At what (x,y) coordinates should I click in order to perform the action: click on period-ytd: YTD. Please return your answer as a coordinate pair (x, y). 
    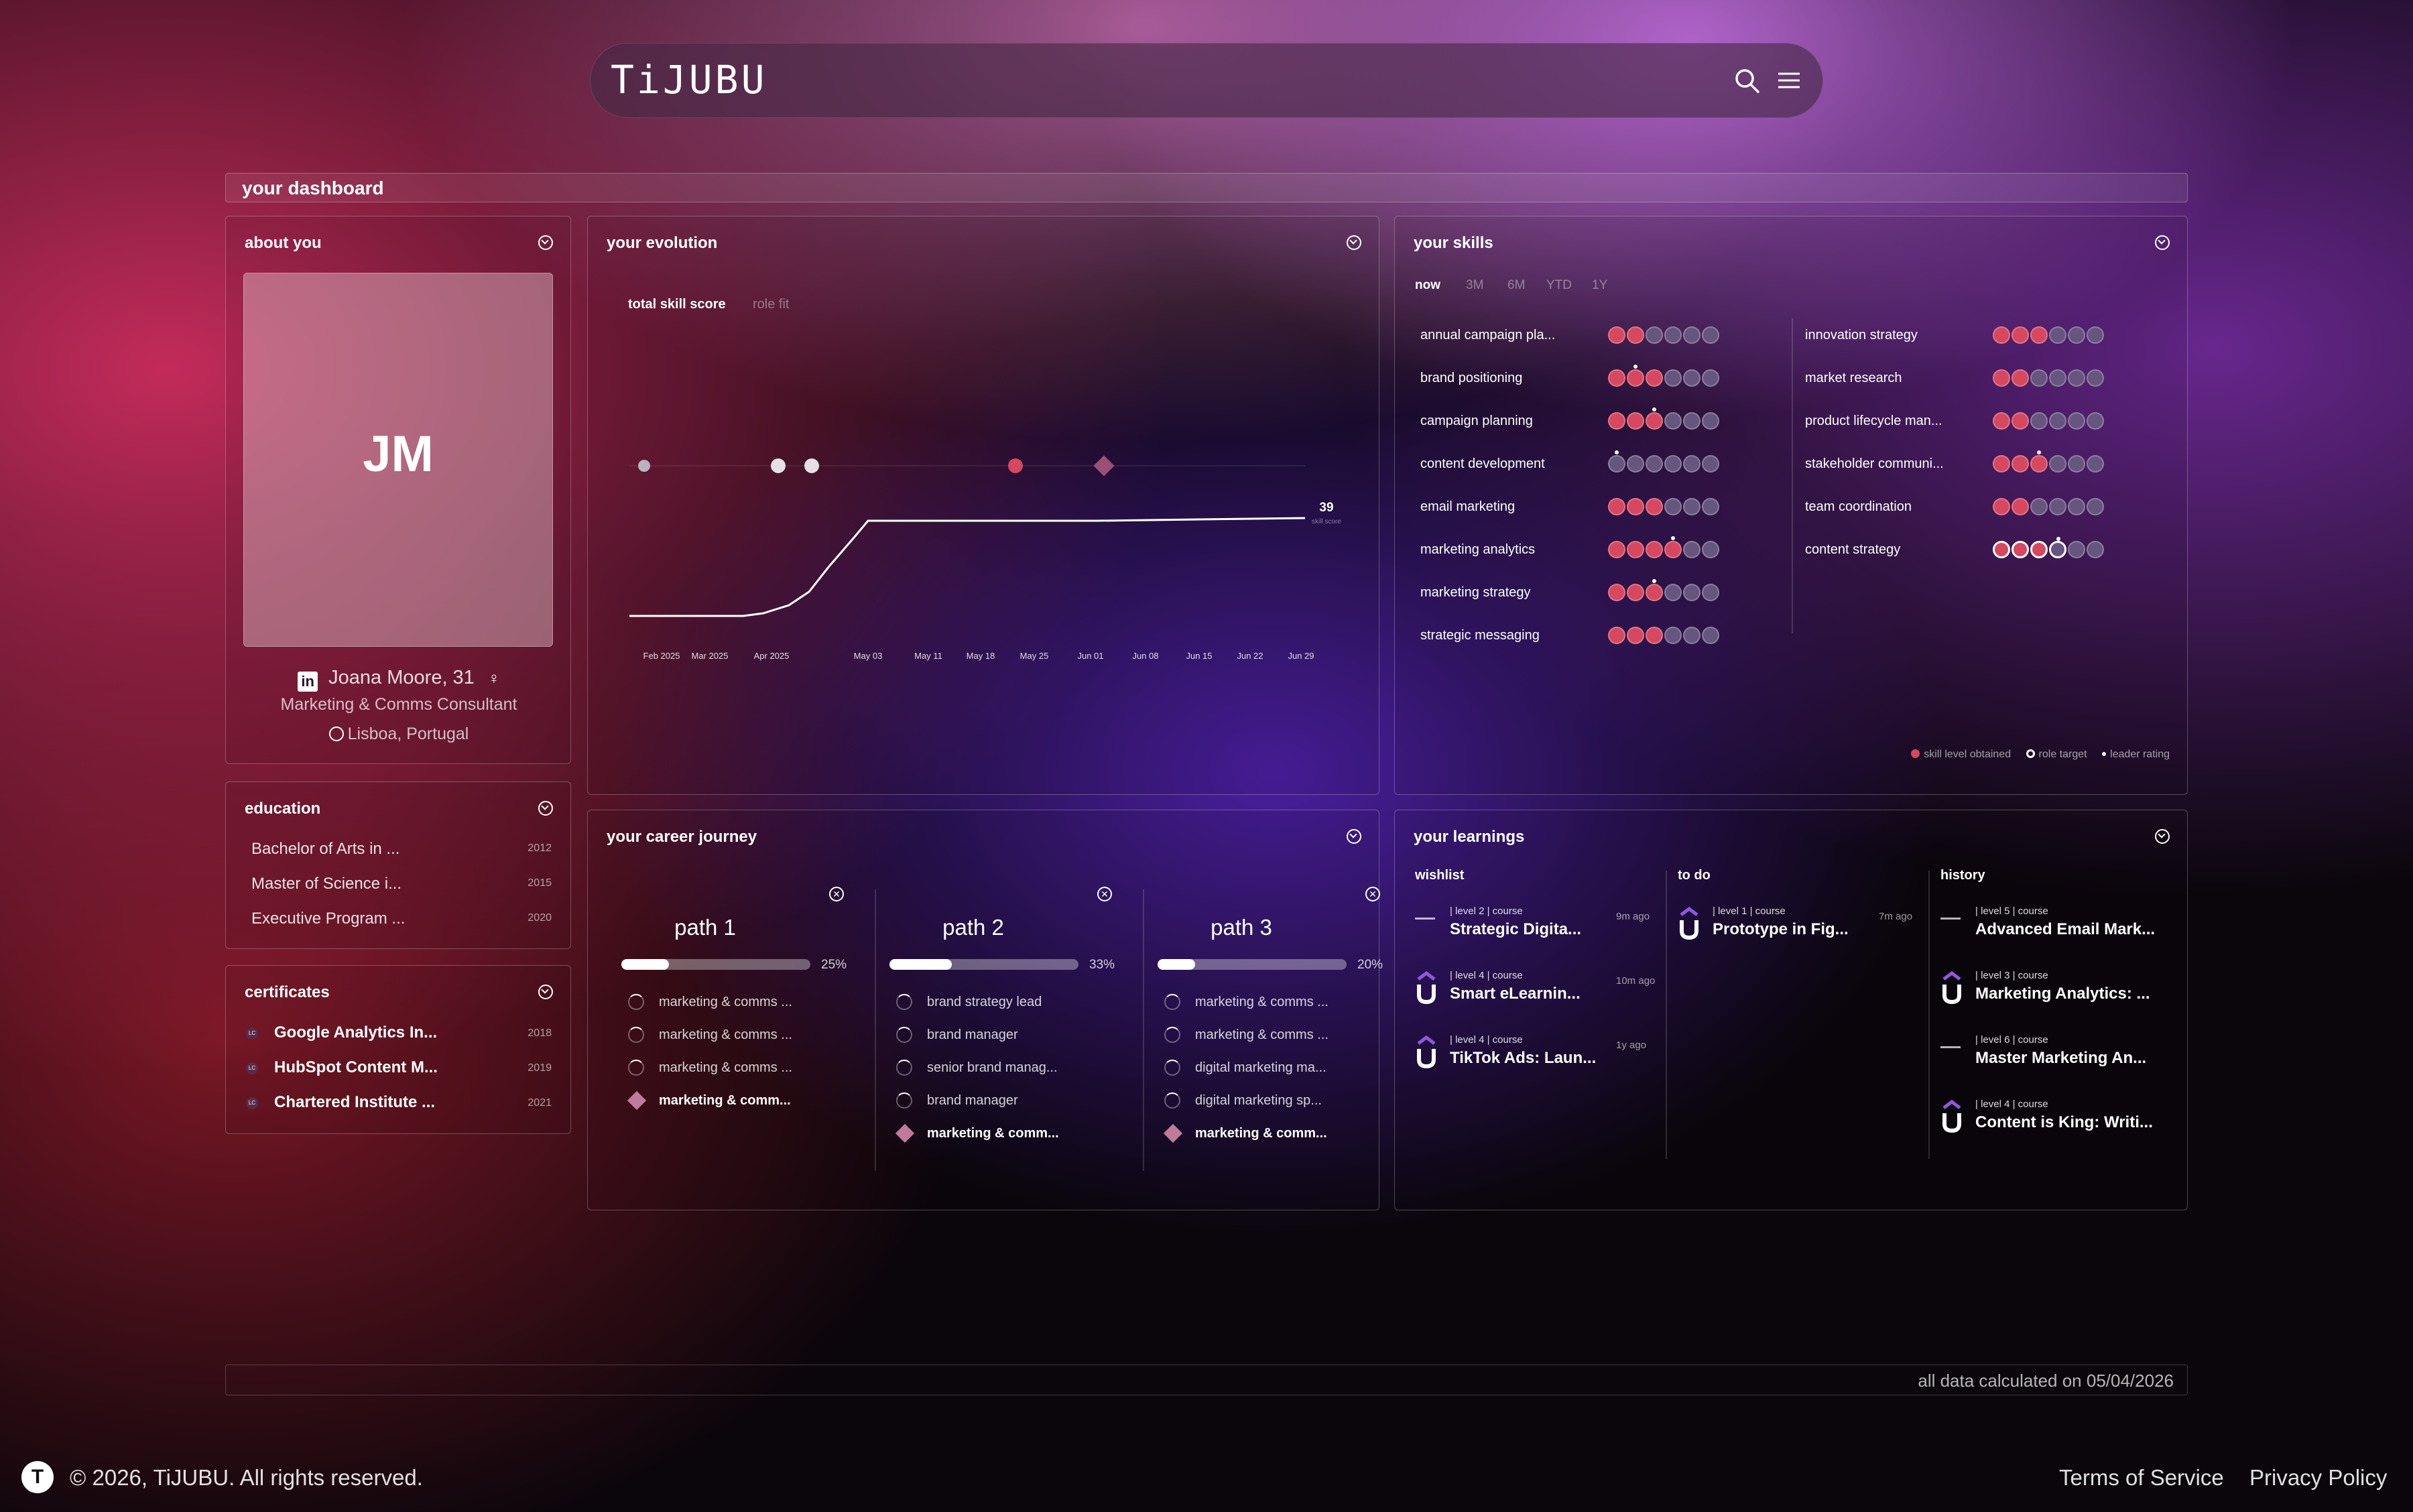
    Looking at the image, I should click on (1559, 285).